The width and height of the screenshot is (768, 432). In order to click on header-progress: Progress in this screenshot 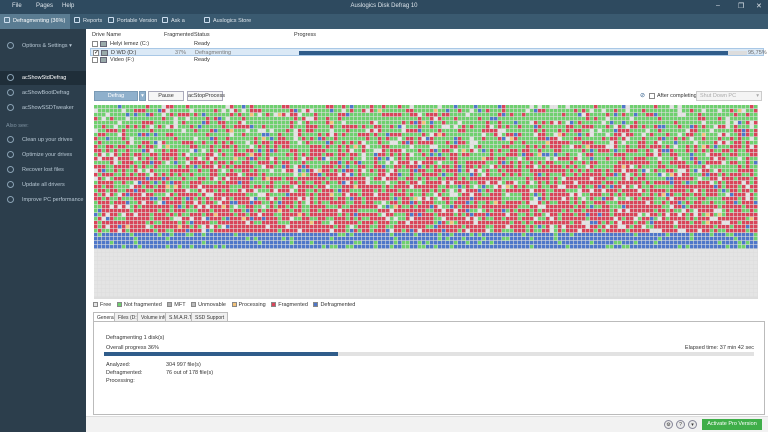, I will do `click(305, 35)`.